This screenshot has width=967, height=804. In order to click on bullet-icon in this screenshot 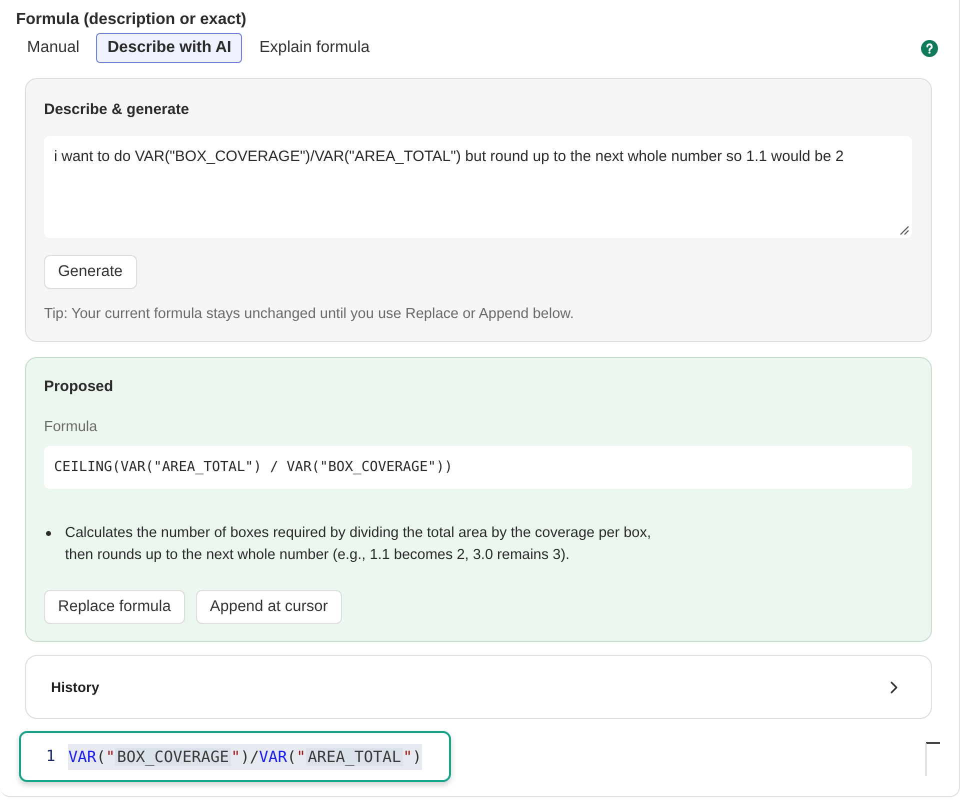, I will do `click(48, 533)`.